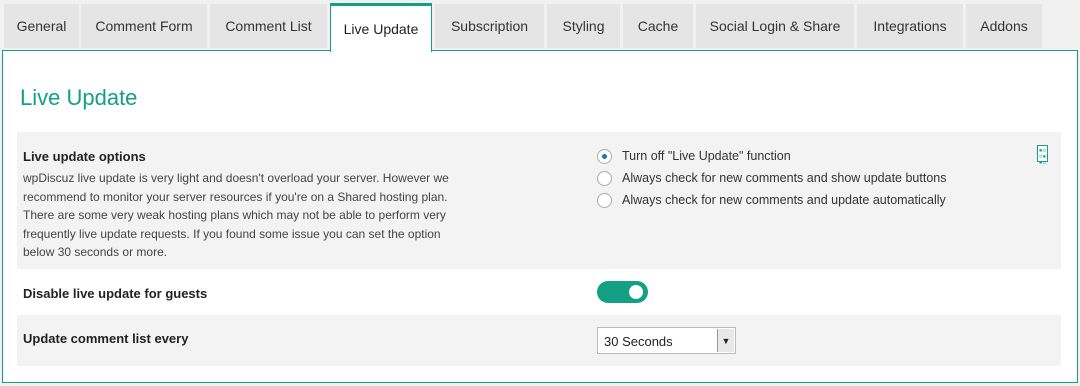 The height and width of the screenshot is (386, 1080). What do you see at coordinates (84, 156) in the screenshot?
I see `live-update-options-label: Live update options` at bounding box center [84, 156].